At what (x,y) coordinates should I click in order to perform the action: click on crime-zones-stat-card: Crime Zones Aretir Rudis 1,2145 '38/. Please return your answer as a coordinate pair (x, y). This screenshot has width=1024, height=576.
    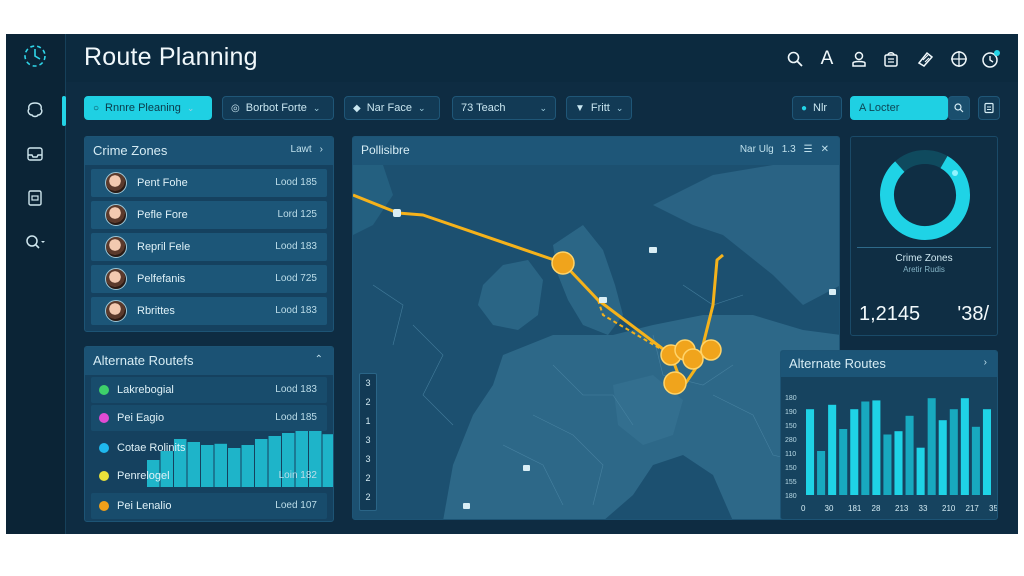
    Looking at the image, I should click on (924, 236).